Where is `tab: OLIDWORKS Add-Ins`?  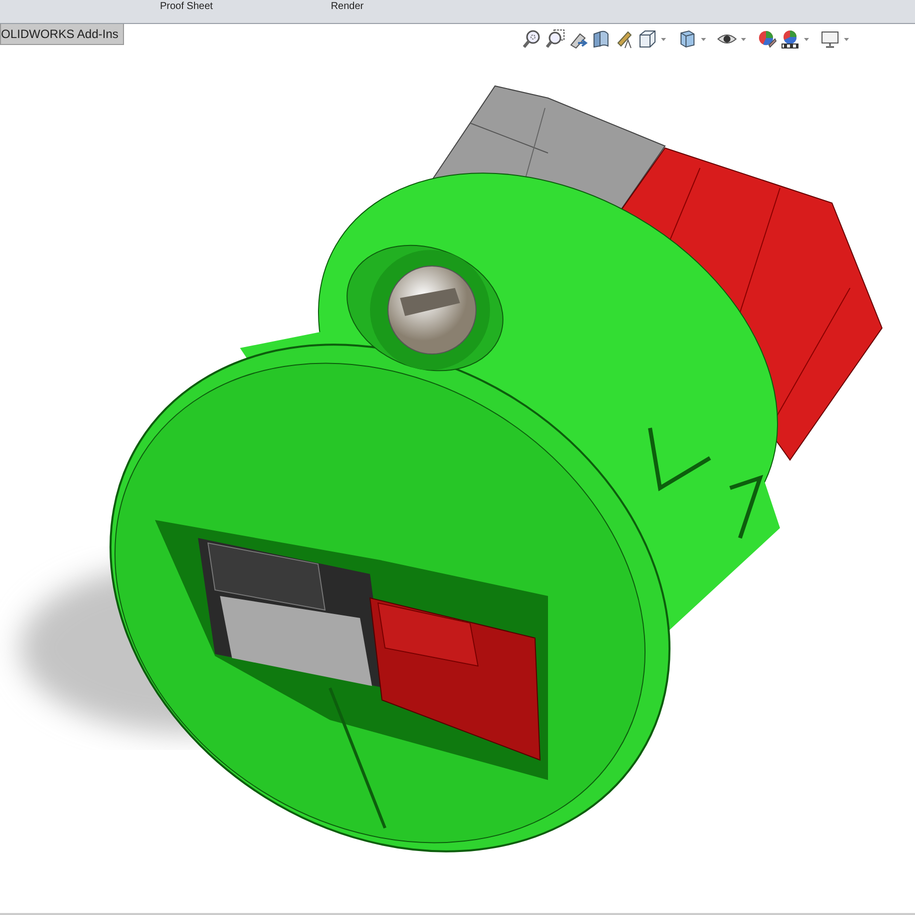 tab: OLIDWORKS Add-Ins is located at coordinates (62, 34).